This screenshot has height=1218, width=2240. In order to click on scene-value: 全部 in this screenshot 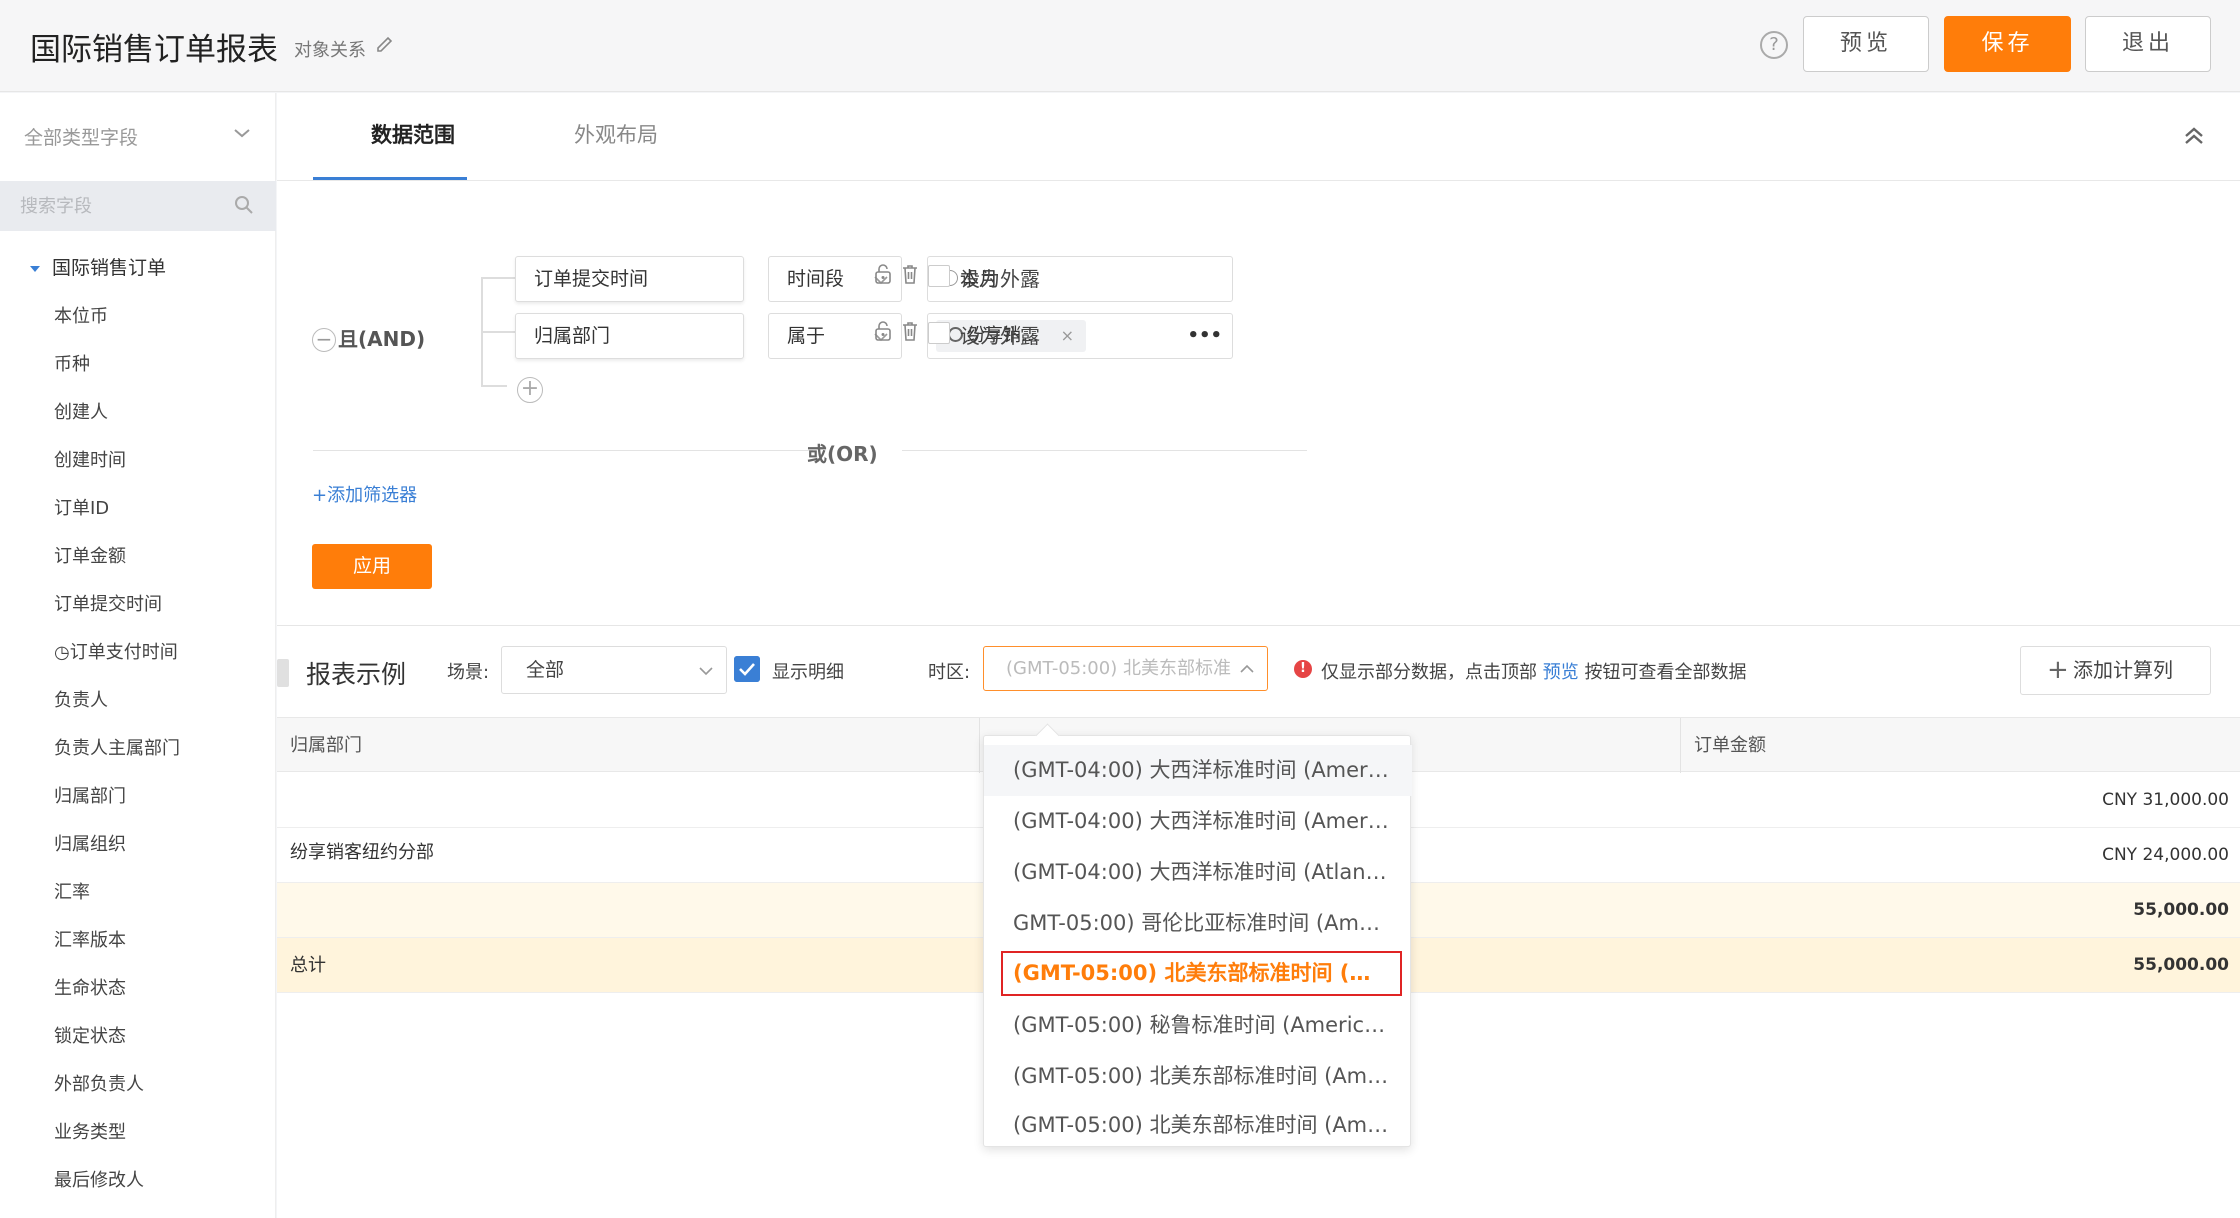, I will do `click(545, 670)`.